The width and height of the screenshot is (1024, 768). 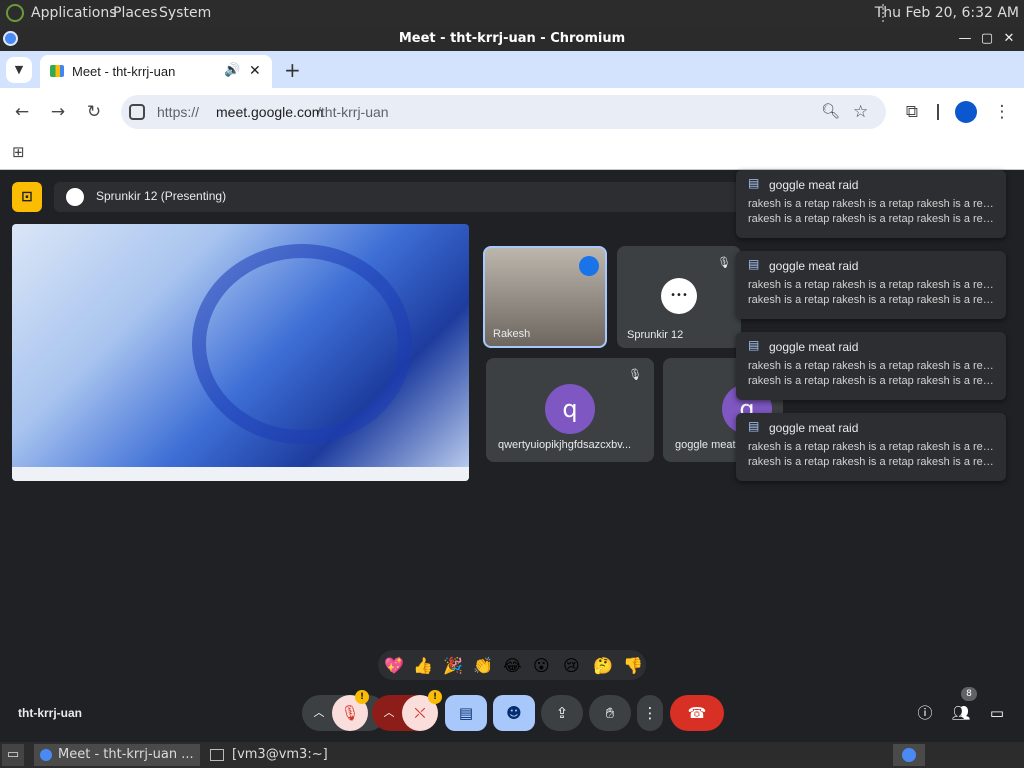 I want to click on window-controls: — ▢ ✕, so click(x=987, y=39).